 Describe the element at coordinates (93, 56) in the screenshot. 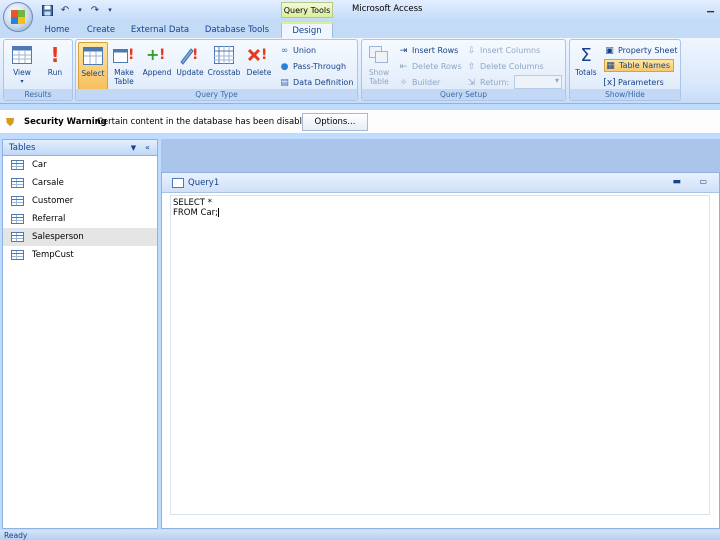

I see `select-query-icon` at that location.